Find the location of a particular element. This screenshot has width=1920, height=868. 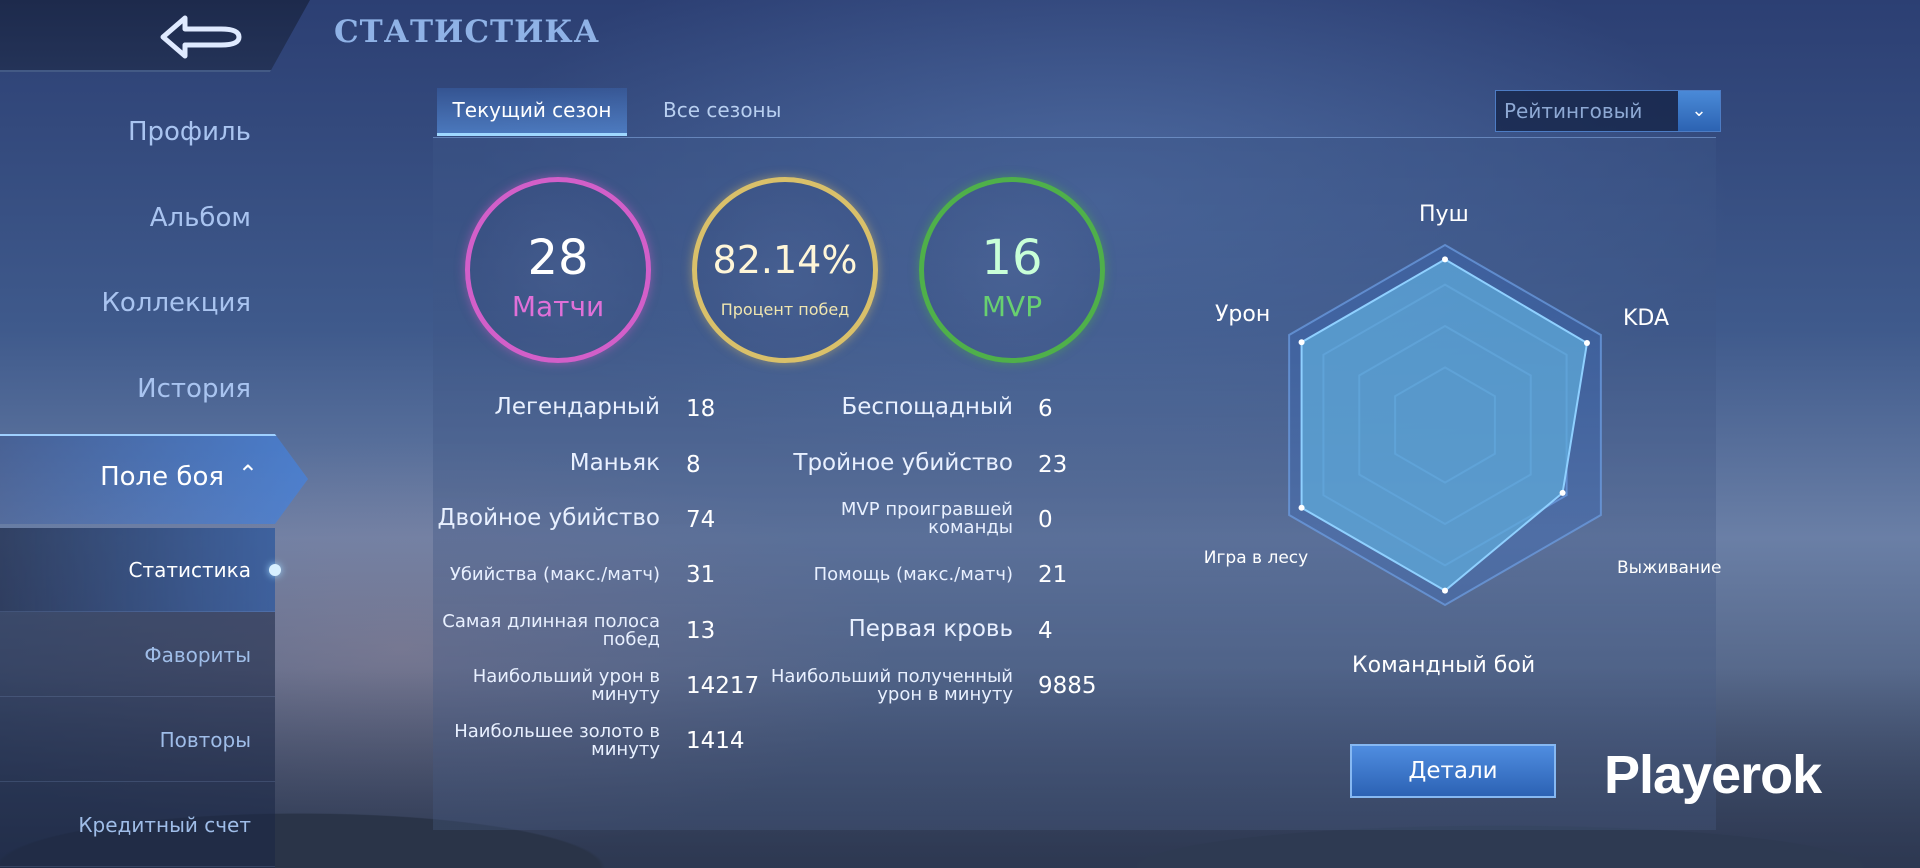

stat-label-first-blood: Первая кровь is located at coordinates (930, 629).